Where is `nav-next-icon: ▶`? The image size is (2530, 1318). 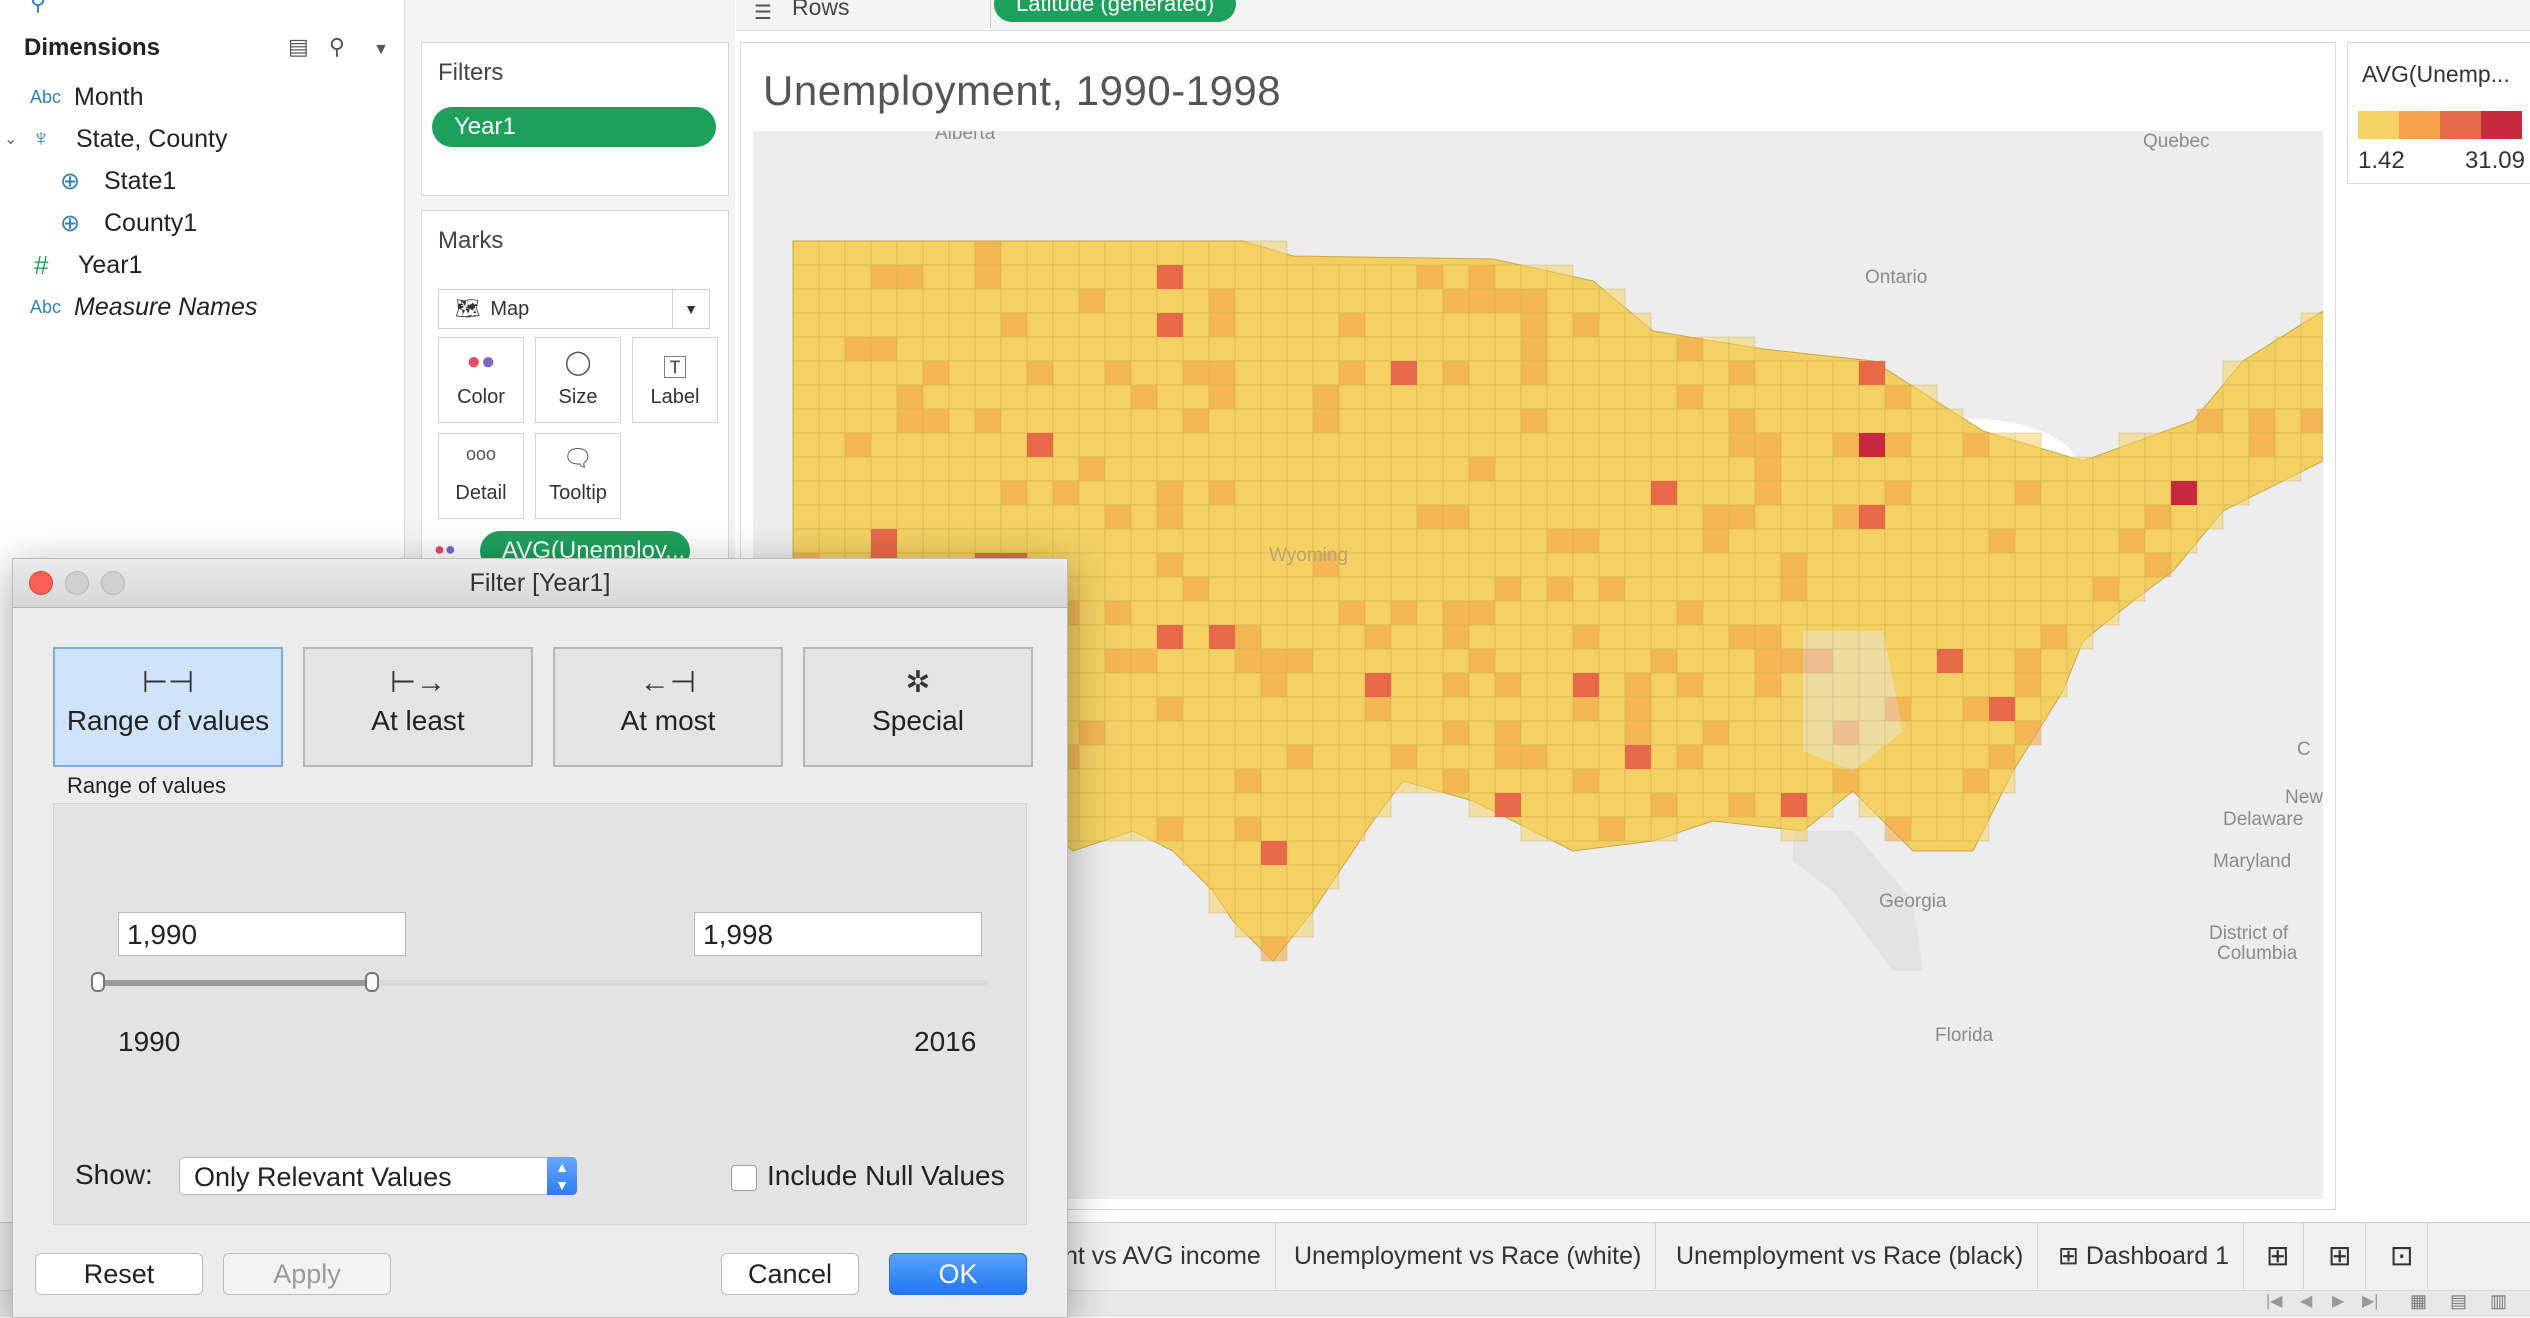 nav-next-icon: ▶ is located at coordinates (2338, 1301).